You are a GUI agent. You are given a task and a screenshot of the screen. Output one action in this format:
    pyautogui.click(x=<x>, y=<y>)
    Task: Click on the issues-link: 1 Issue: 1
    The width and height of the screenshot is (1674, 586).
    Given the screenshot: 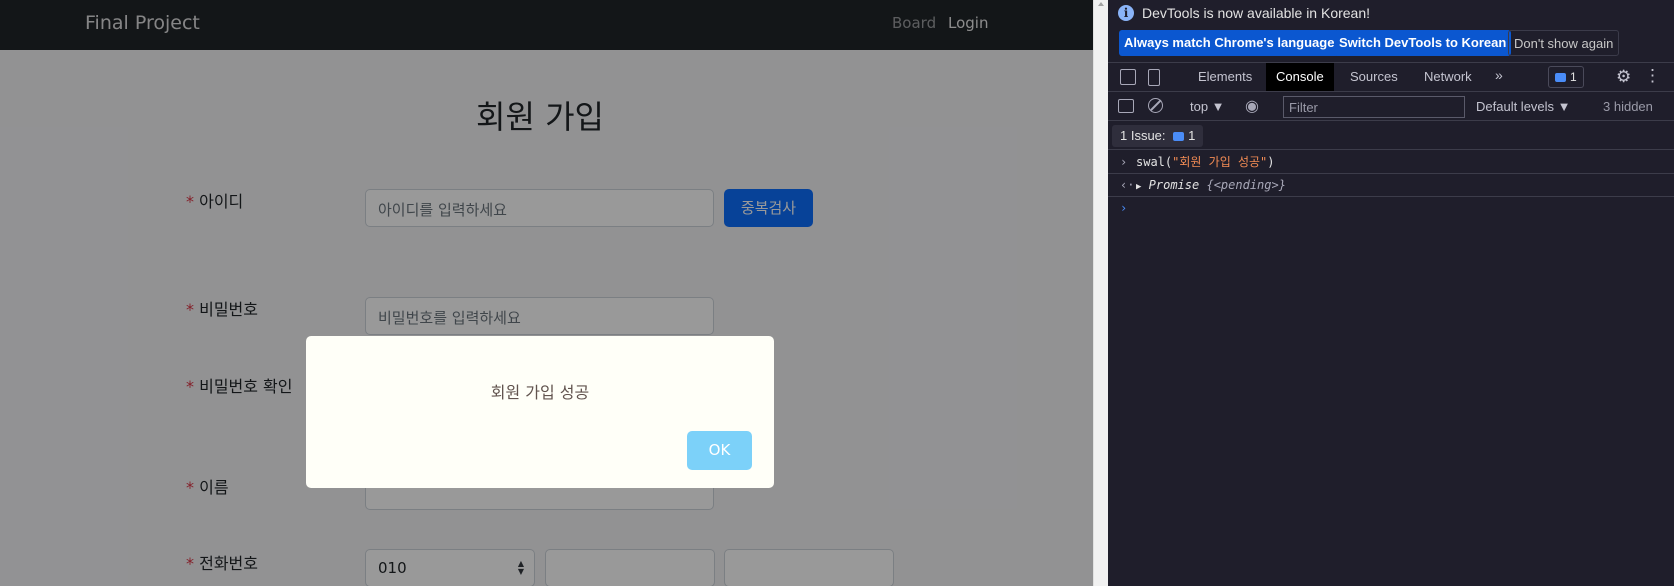 What is the action you would take?
    pyautogui.click(x=1158, y=136)
    